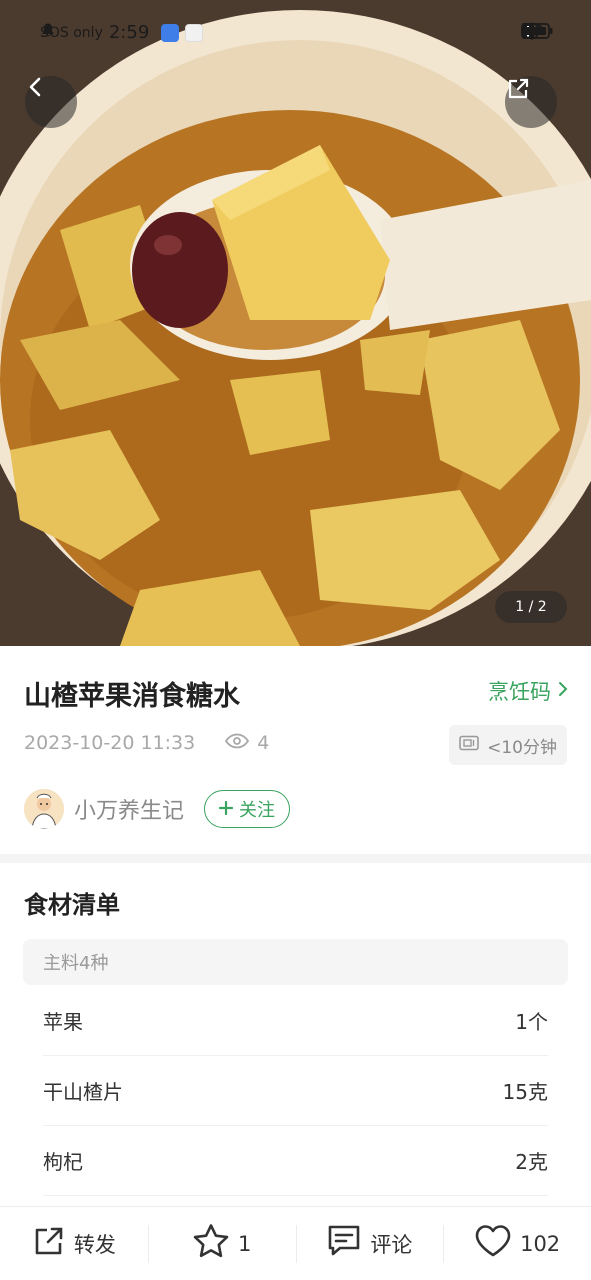  Describe the element at coordinates (531, 607) in the screenshot. I see `image-page-indicator: 1 / 2` at that location.